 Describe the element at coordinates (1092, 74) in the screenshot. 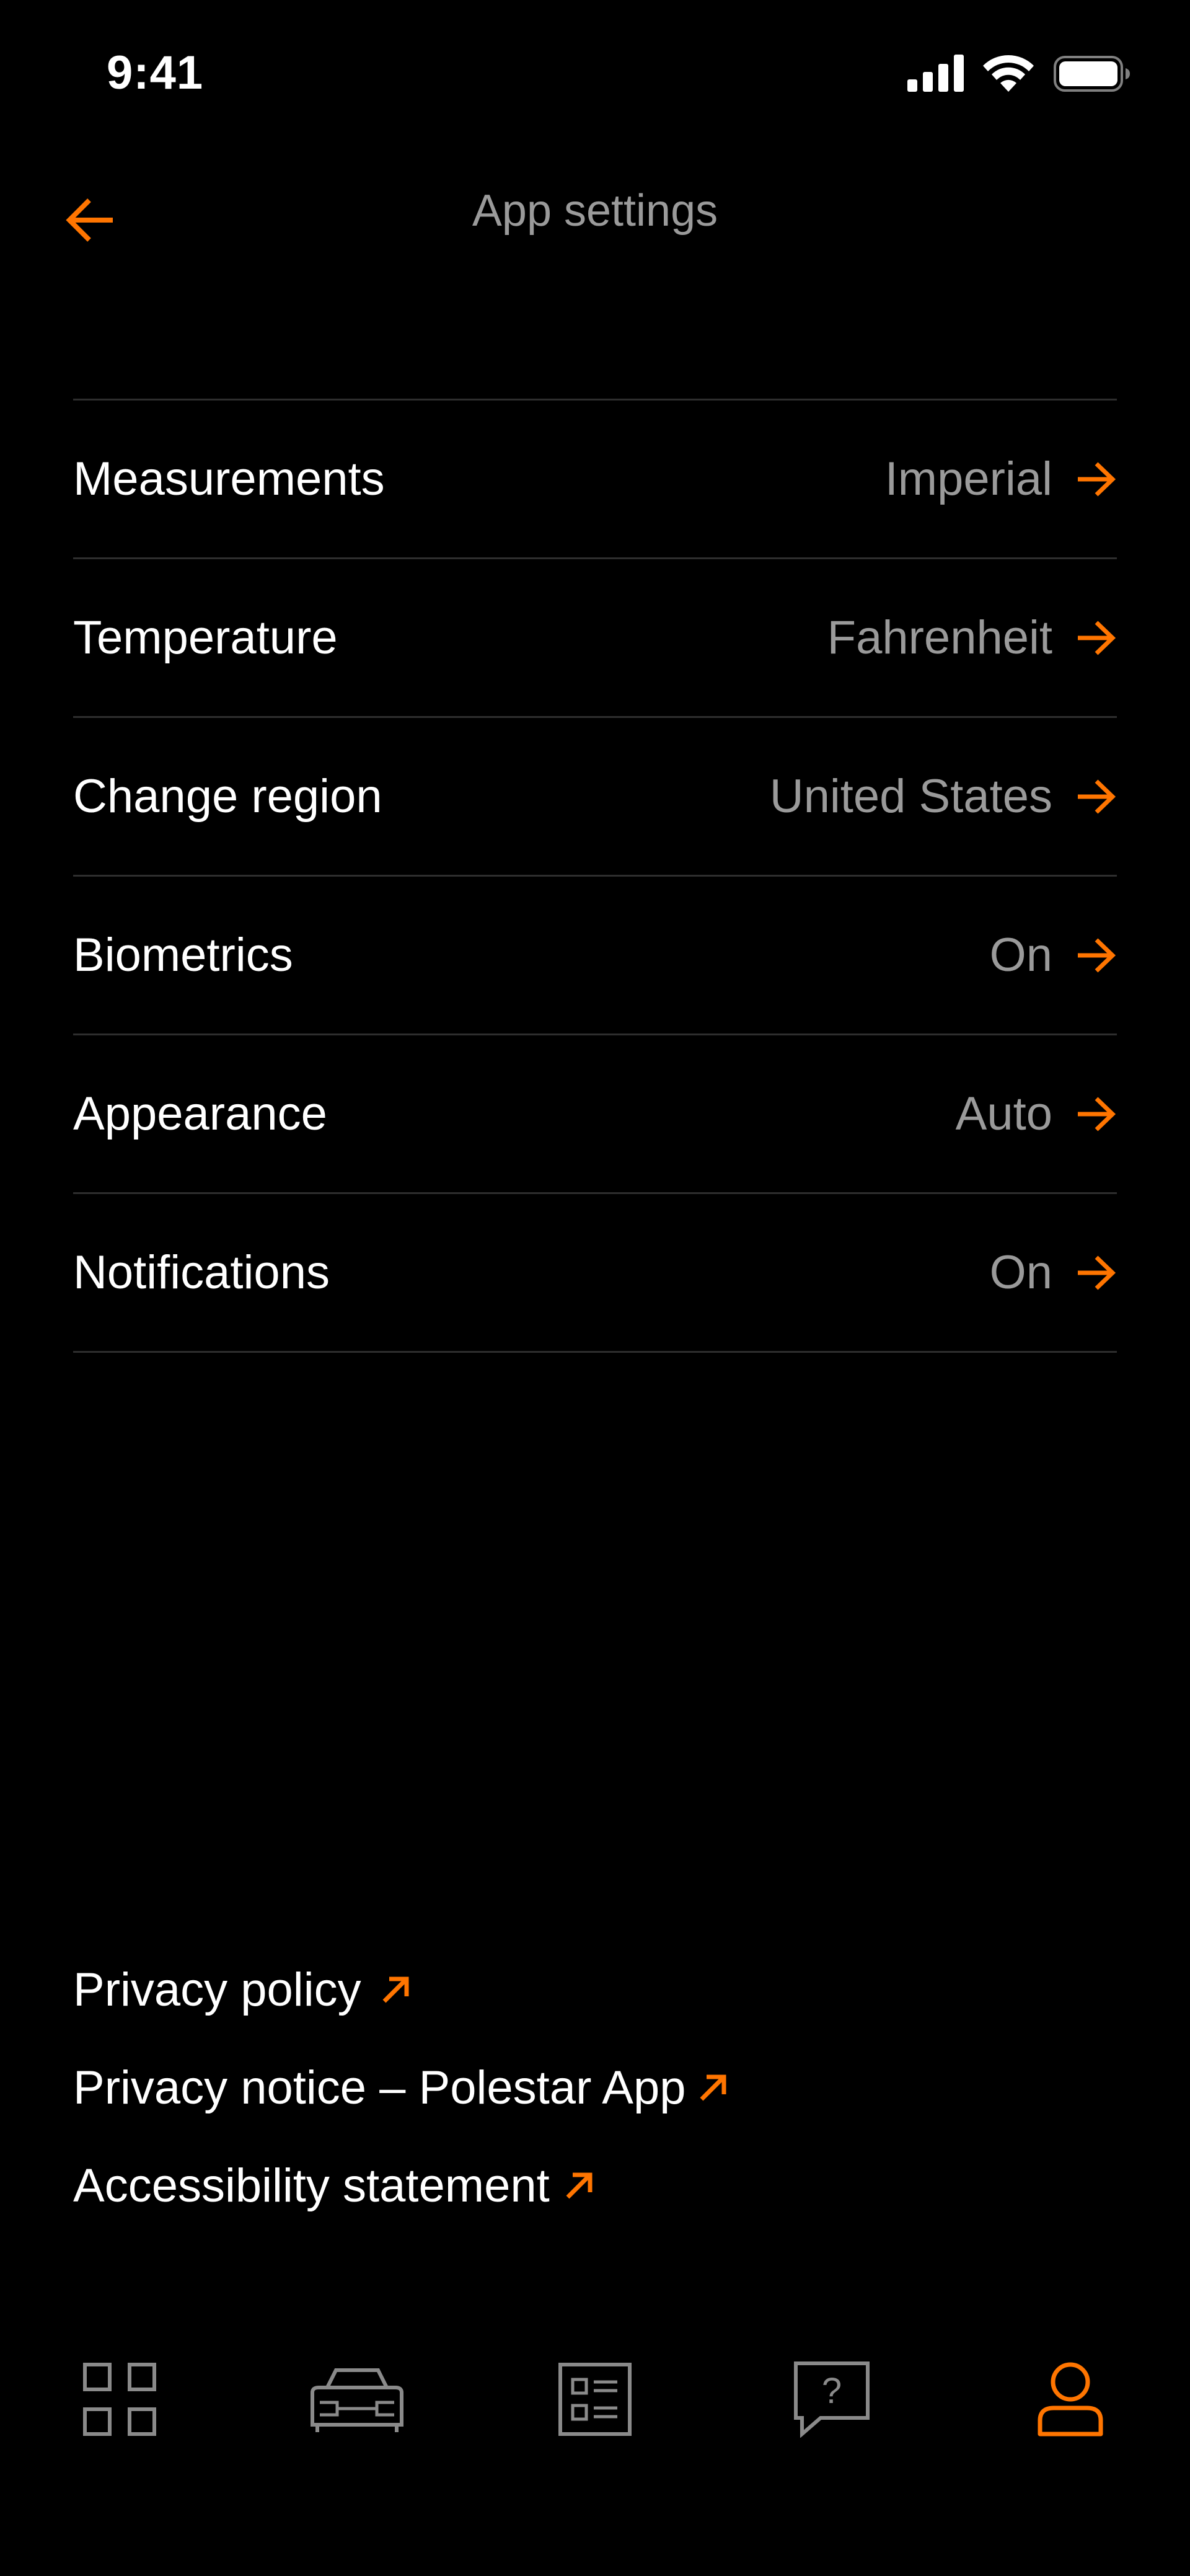

I see `battery-icon` at that location.